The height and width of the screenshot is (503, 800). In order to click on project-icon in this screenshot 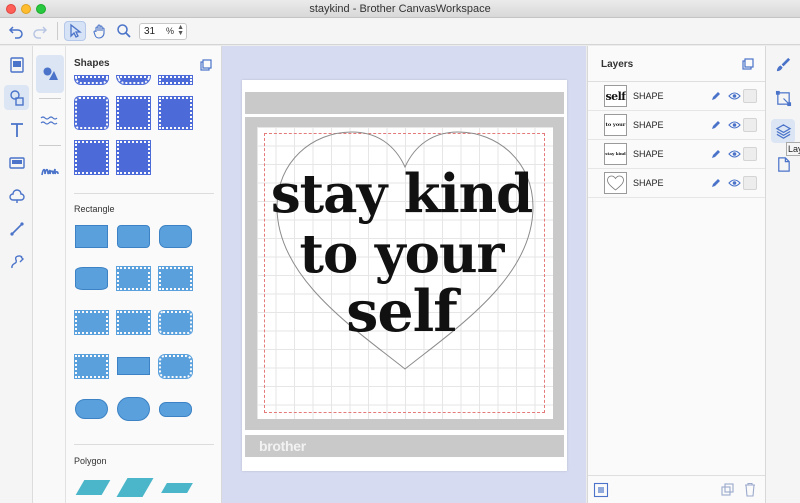, I will do `click(16, 64)`.